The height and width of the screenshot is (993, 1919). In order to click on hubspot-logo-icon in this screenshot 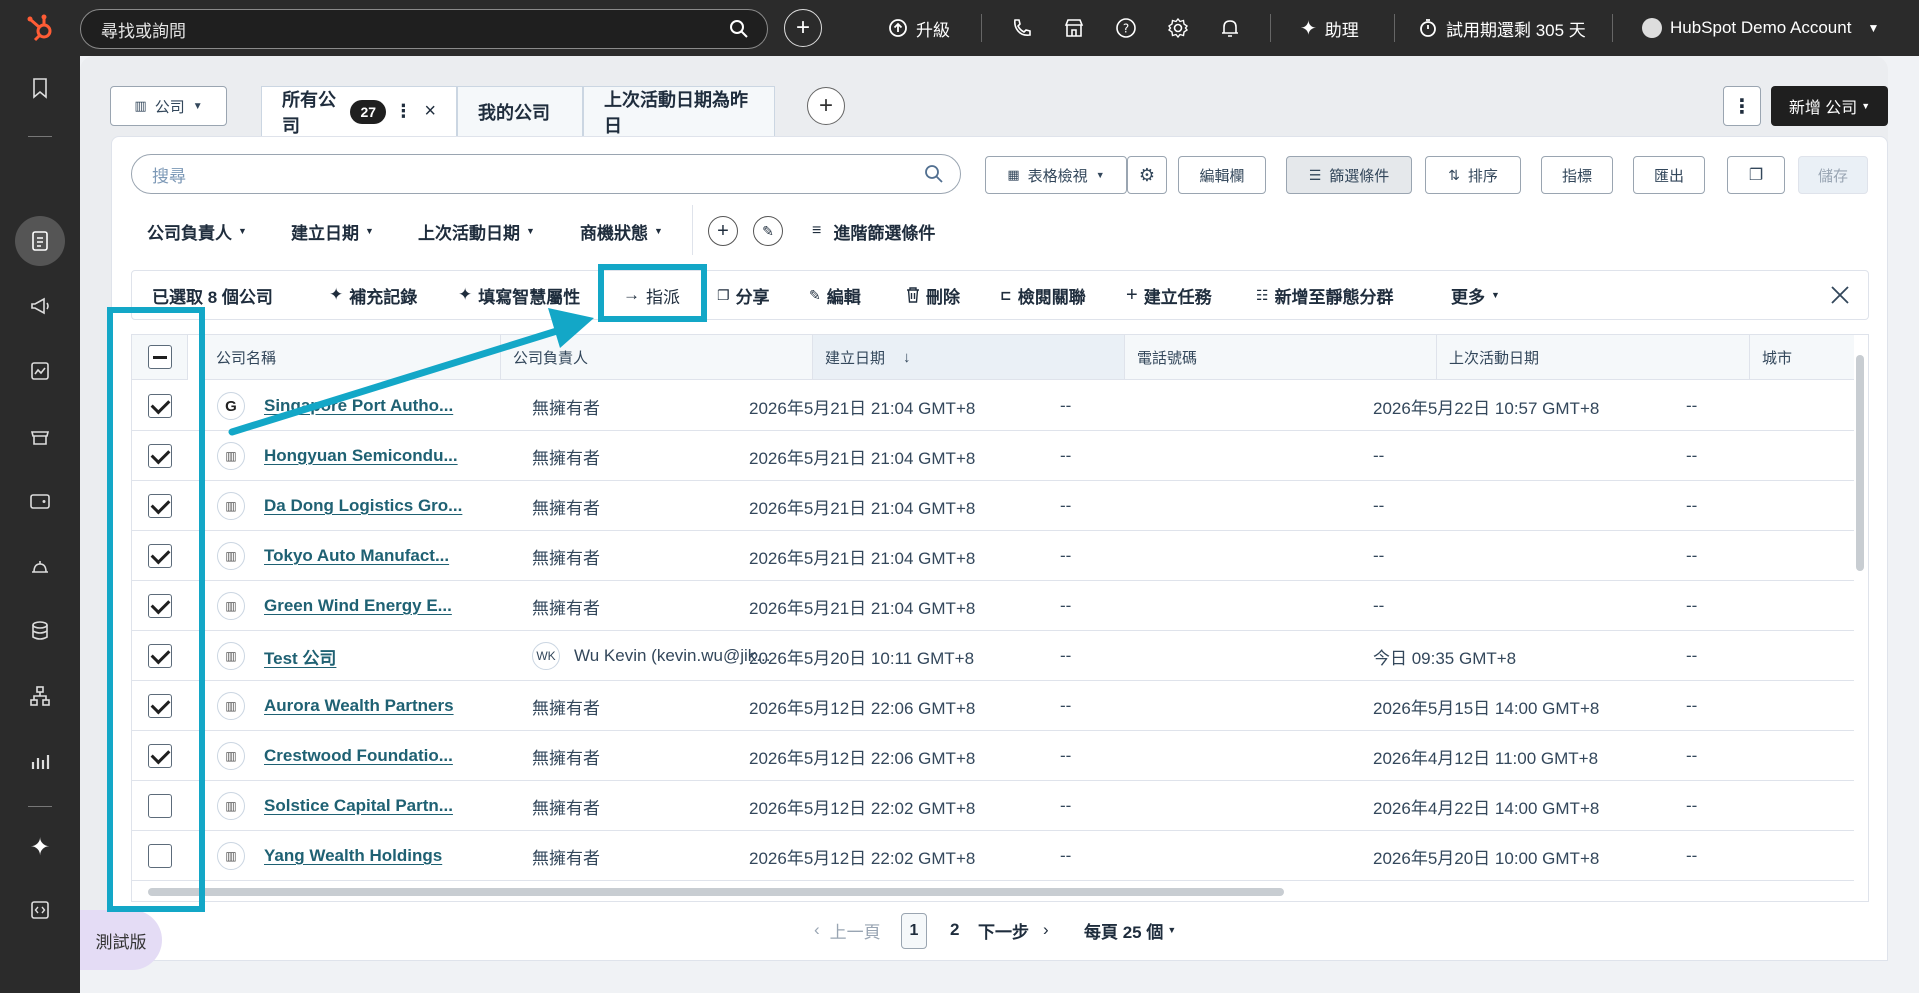, I will do `click(41, 27)`.